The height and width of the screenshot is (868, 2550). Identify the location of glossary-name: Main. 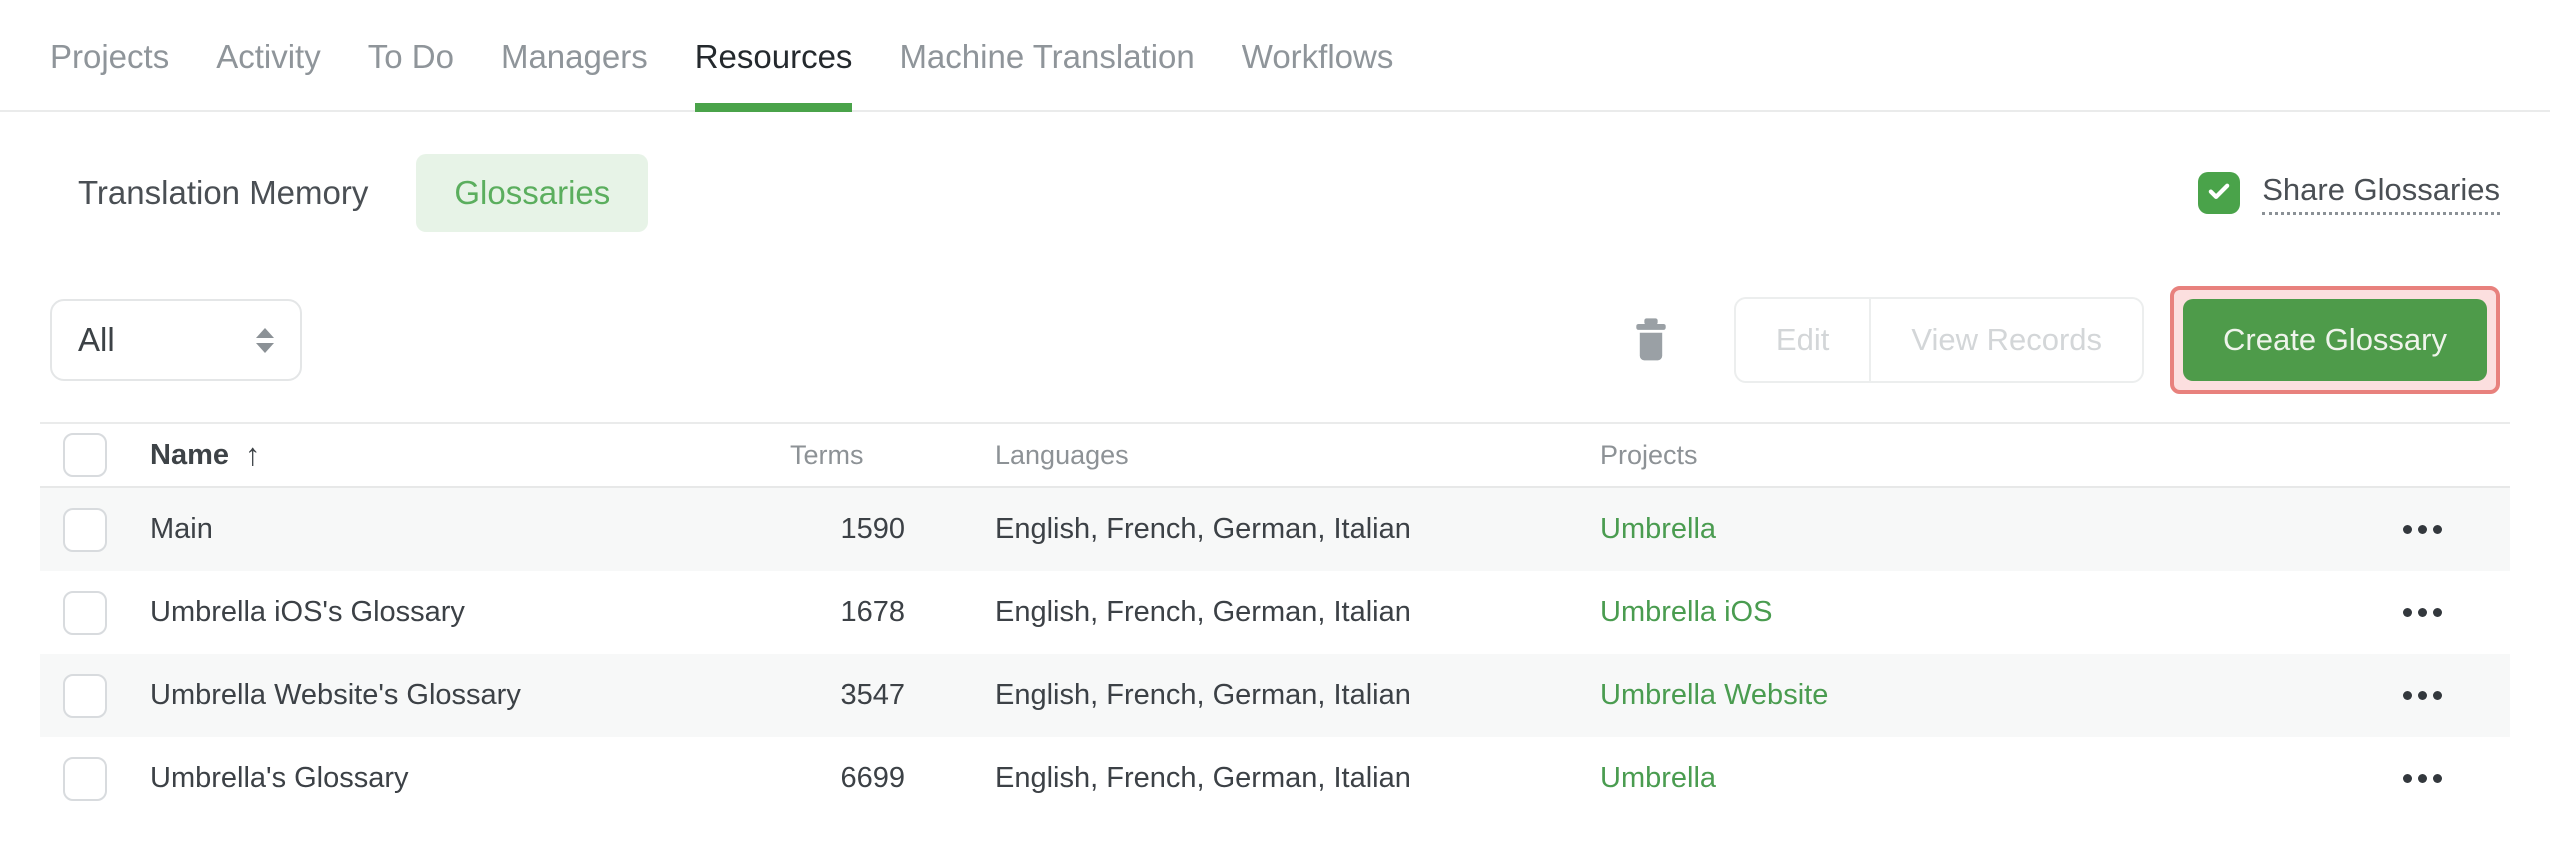
(181, 529).